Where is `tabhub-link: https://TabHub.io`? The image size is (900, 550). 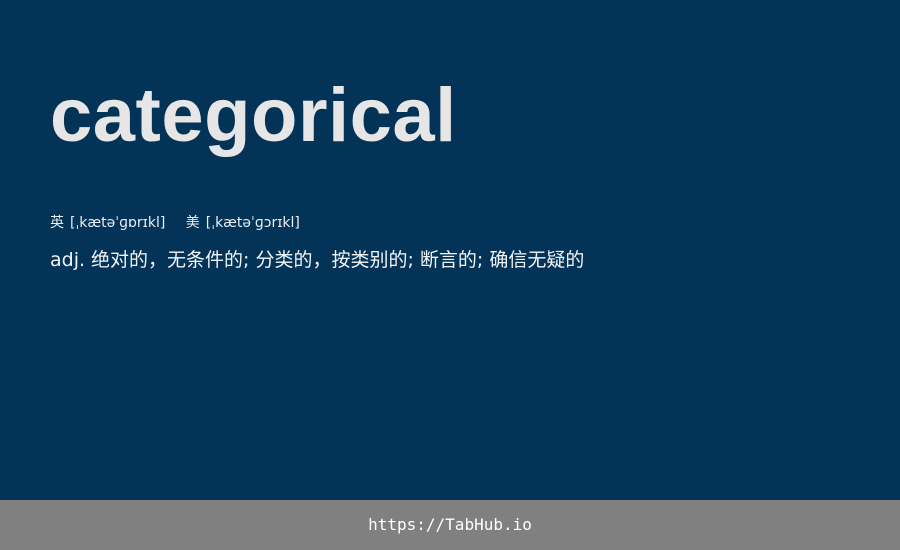 tabhub-link: https://TabHub.io is located at coordinates (450, 525).